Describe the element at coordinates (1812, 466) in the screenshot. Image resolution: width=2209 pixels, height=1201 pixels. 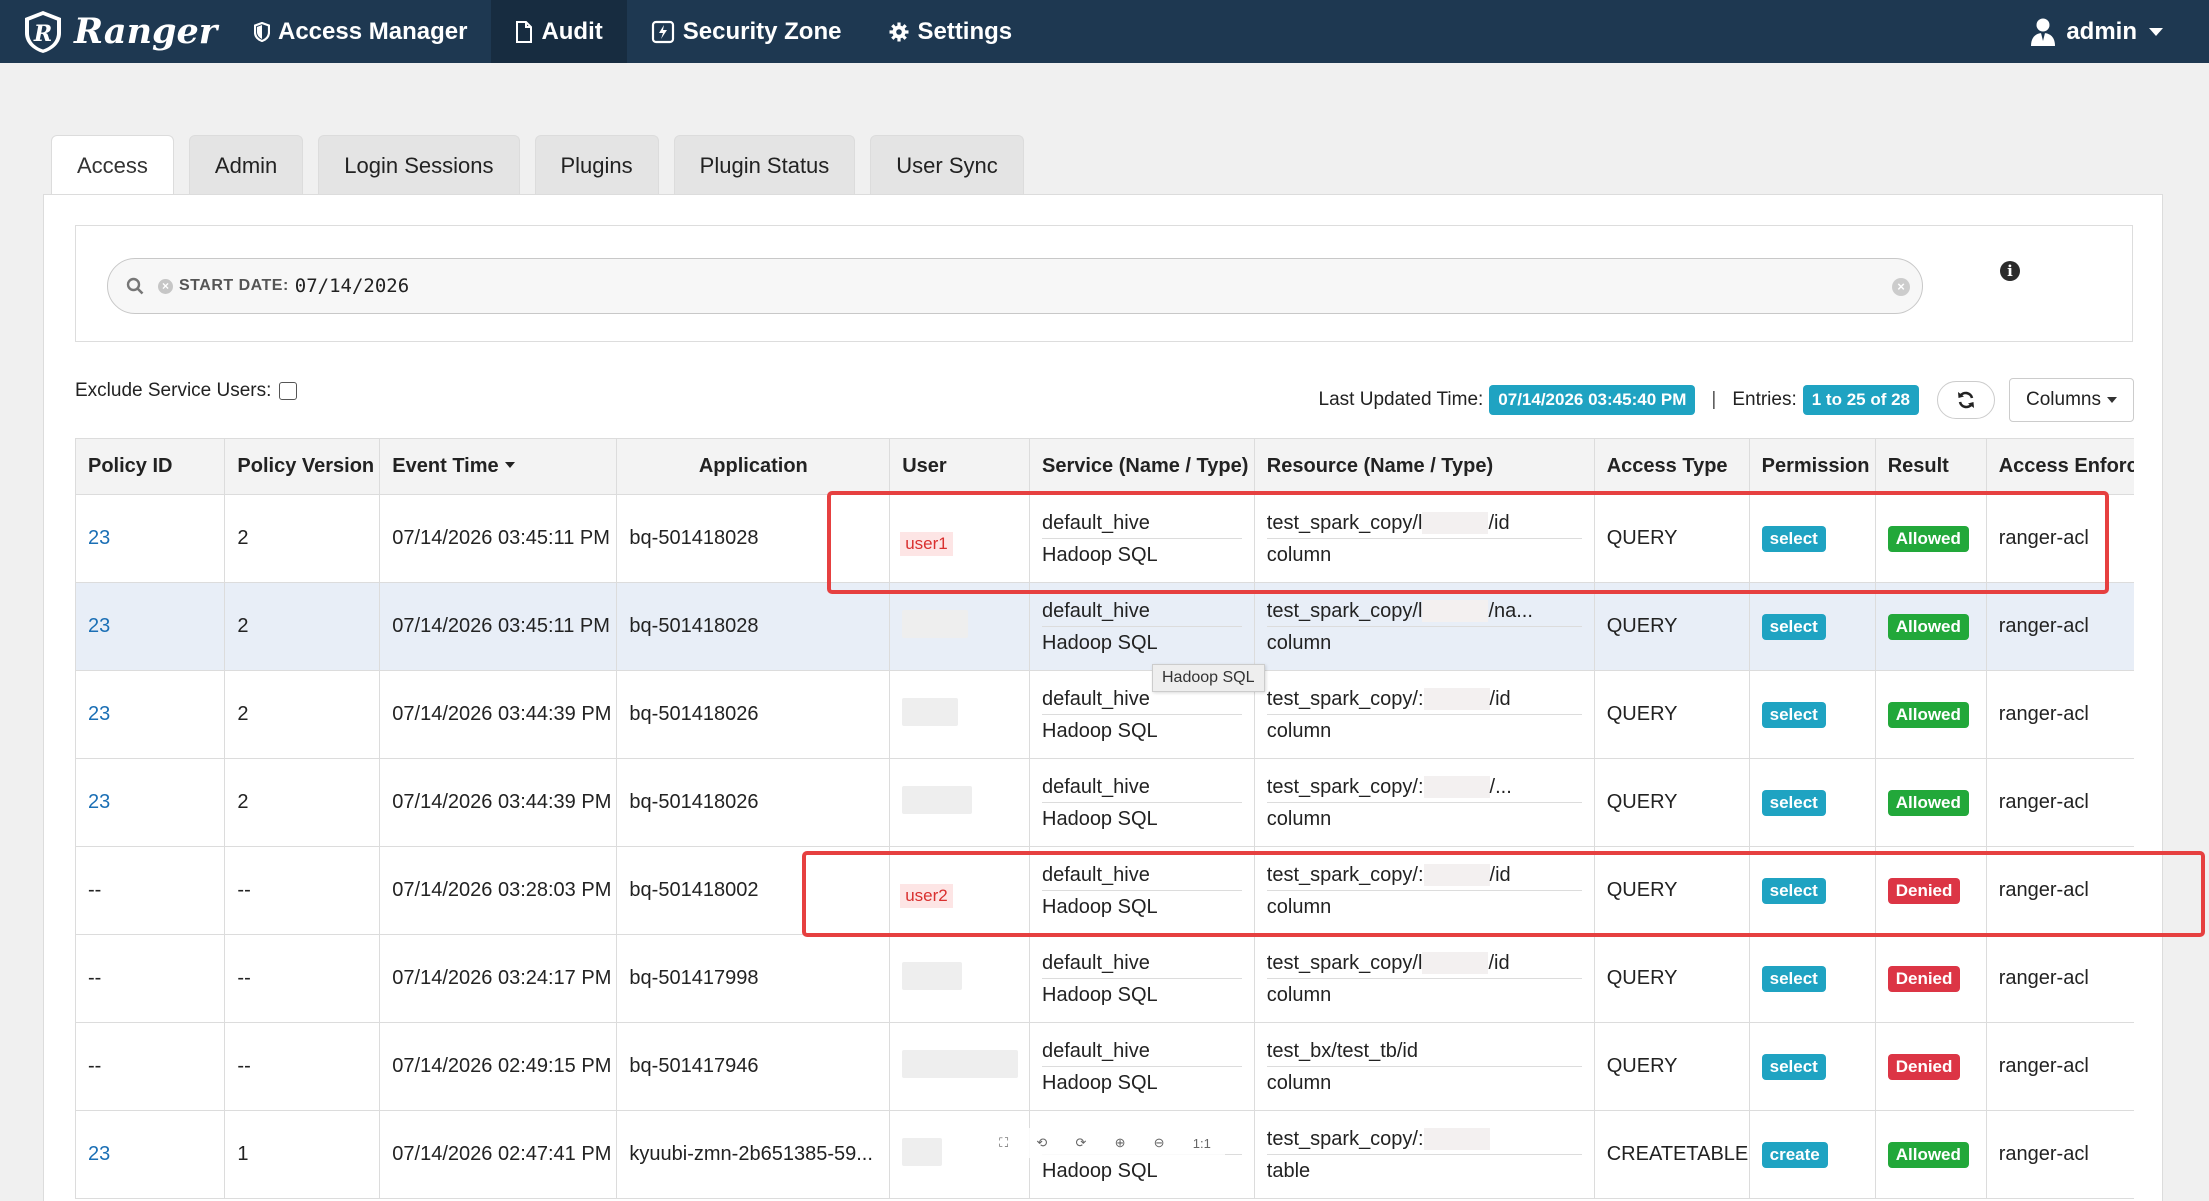
I see `col-permission: Permission` at that location.